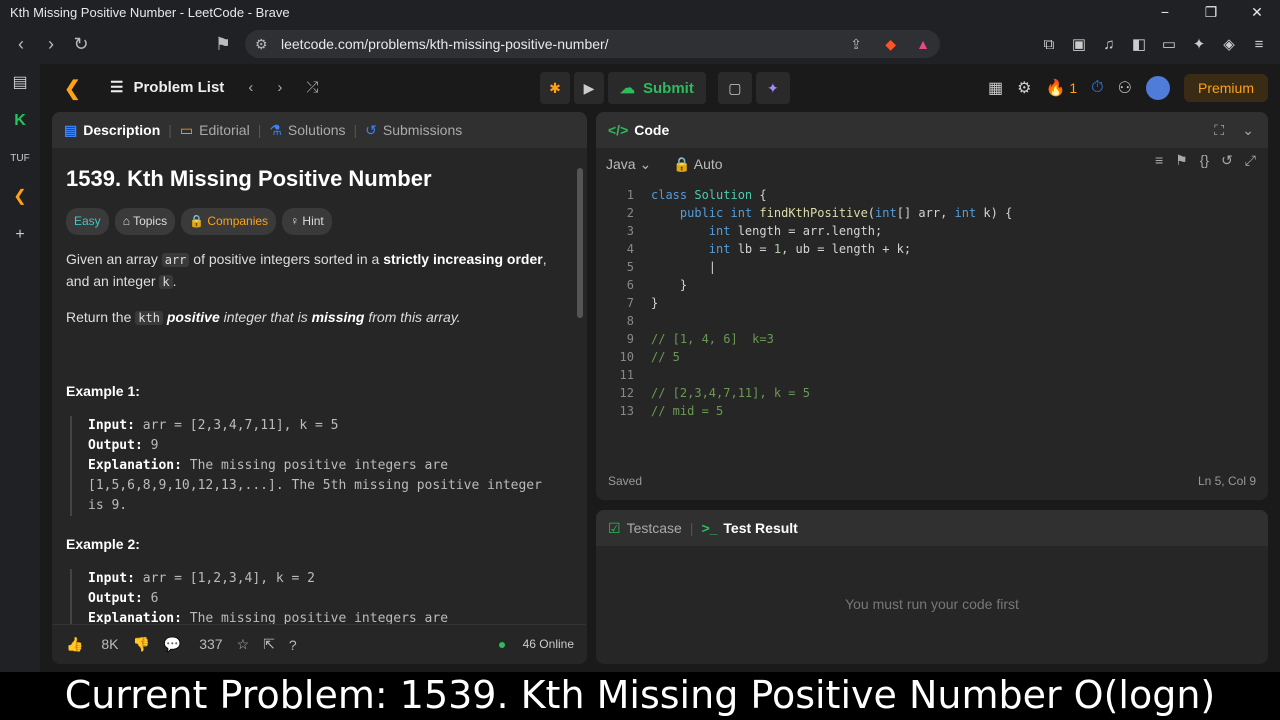  I want to click on description-scrollbar, so click(580, 382).